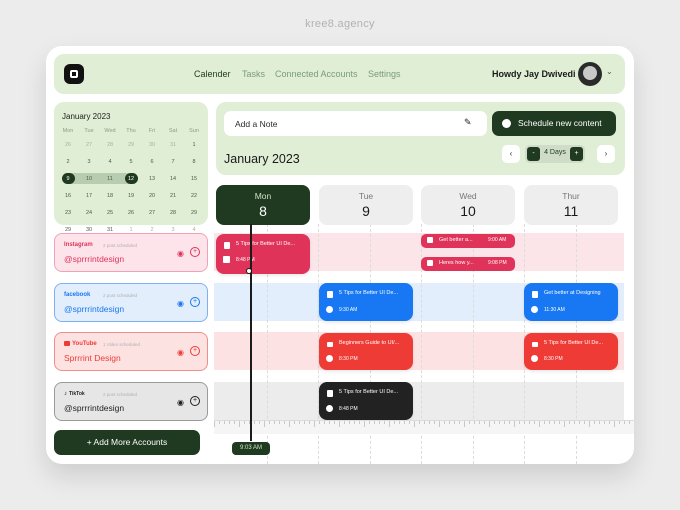 The width and height of the screenshot is (680, 510). What do you see at coordinates (533, 154) in the screenshot?
I see `days-decrement-button: -` at bounding box center [533, 154].